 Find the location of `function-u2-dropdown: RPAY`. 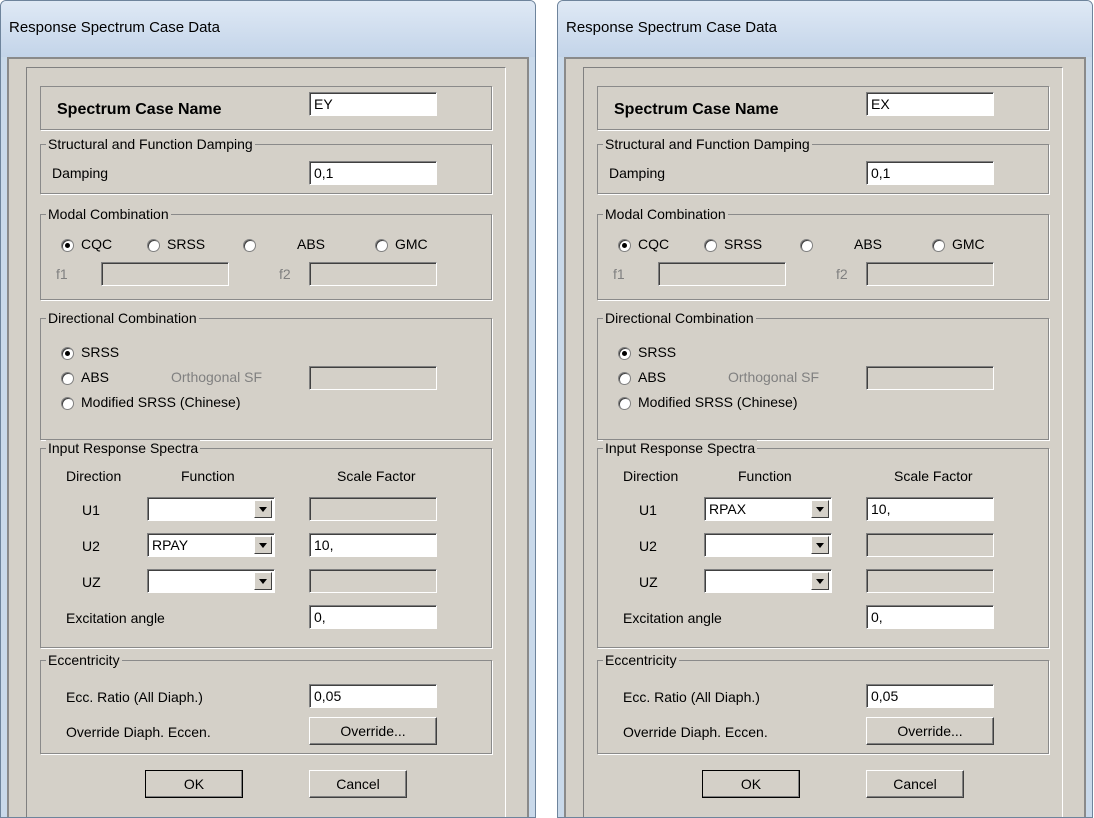

function-u2-dropdown: RPAY is located at coordinates (211, 545).